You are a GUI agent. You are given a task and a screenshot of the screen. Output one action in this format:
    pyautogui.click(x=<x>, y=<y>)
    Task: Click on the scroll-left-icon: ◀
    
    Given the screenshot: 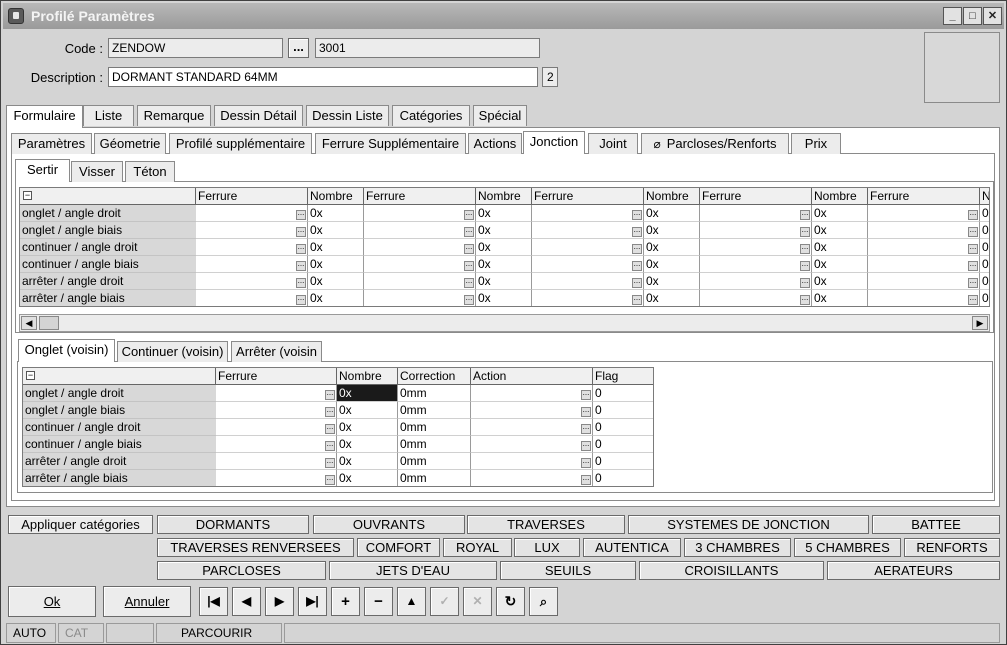 What is the action you would take?
    pyautogui.click(x=29, y=323)
    